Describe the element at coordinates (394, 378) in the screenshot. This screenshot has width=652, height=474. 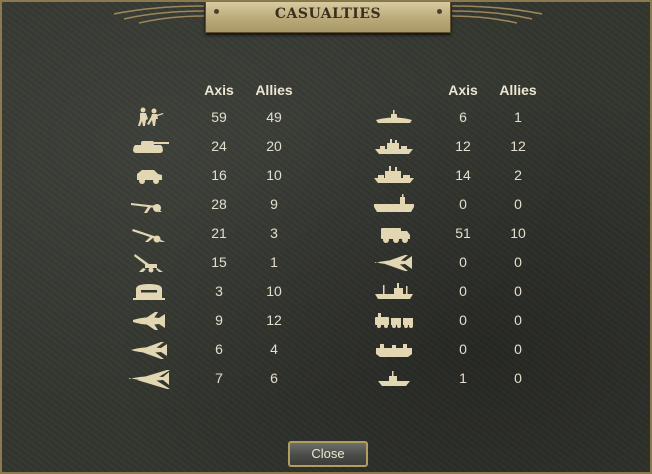
I see `patrol-boat-icon` at that location.